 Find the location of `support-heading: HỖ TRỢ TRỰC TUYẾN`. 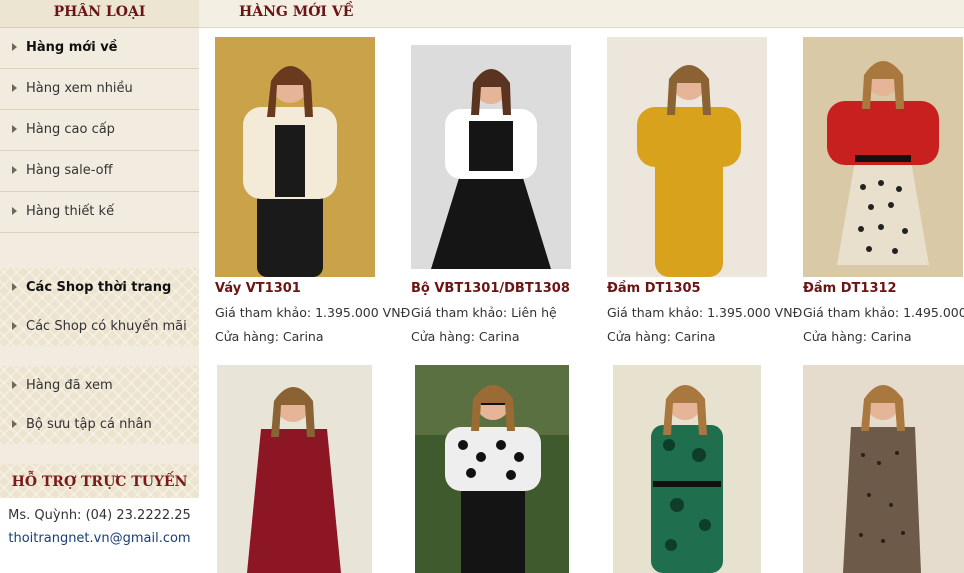

support-heading: HỖ TRỢ TRỰC TUYẾN is located at coordinates (99, 481).